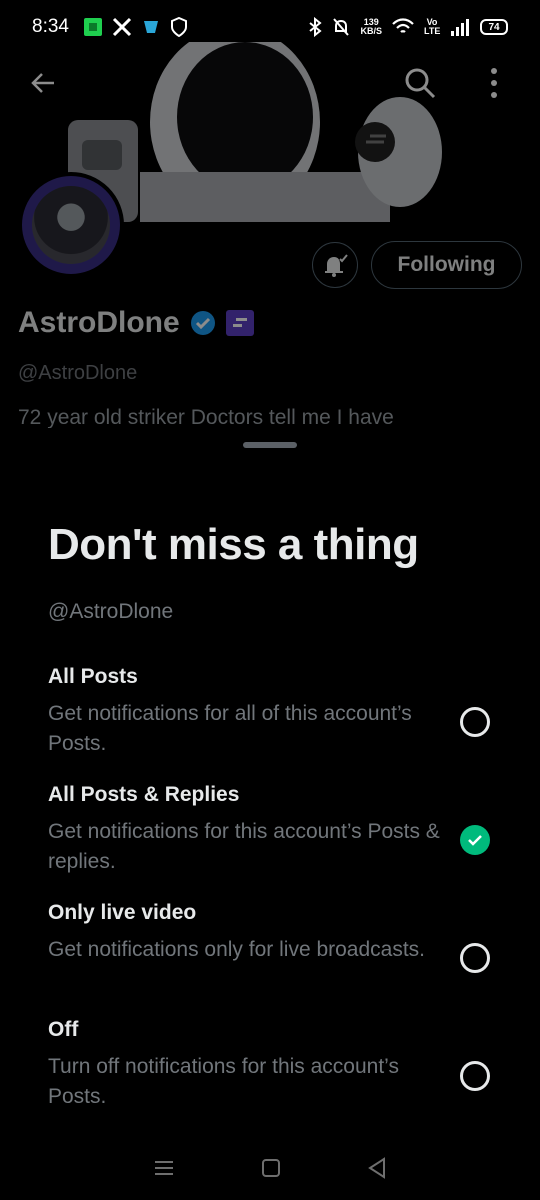 The image size is (540, 1200). Describe the element at coordinates (270, 445) in the screenshot. I see `sheet-drag-handle` at that location.